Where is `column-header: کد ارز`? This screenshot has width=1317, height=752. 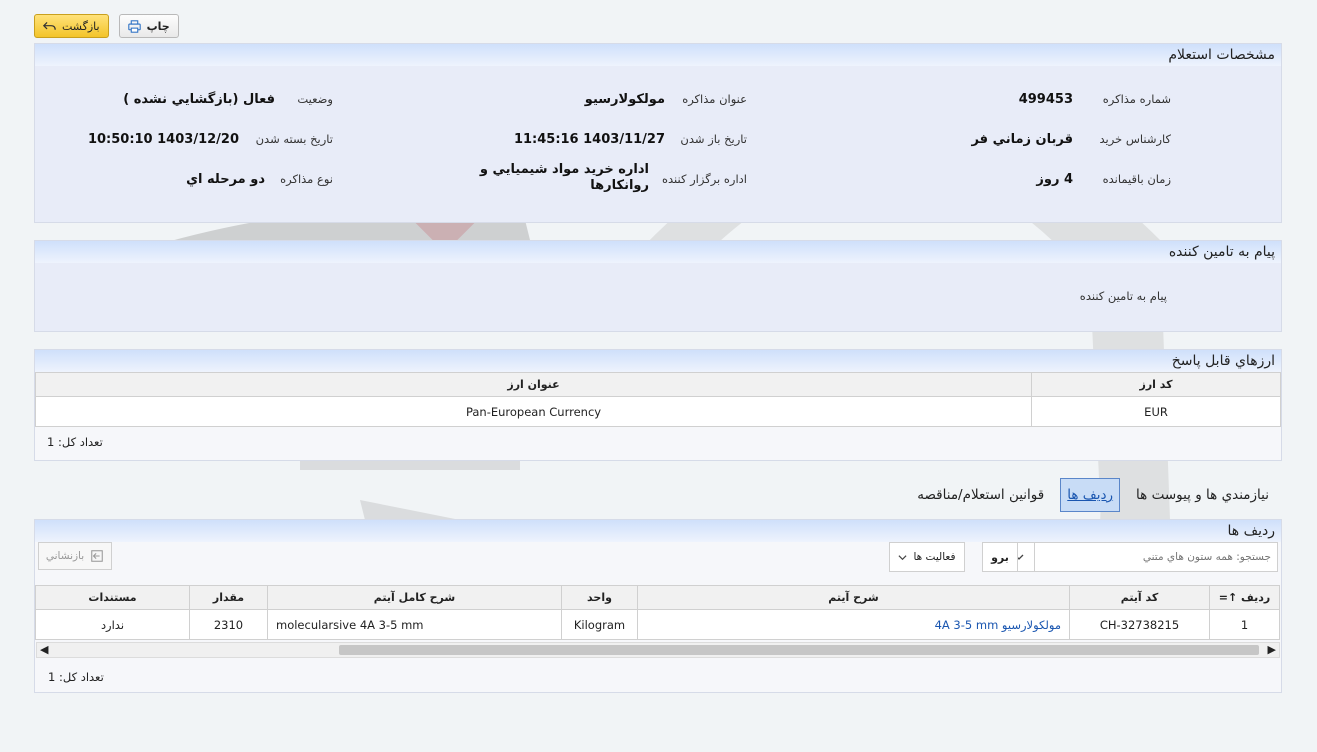
column-header: کد ارز is located at coordinates (1156, 384).